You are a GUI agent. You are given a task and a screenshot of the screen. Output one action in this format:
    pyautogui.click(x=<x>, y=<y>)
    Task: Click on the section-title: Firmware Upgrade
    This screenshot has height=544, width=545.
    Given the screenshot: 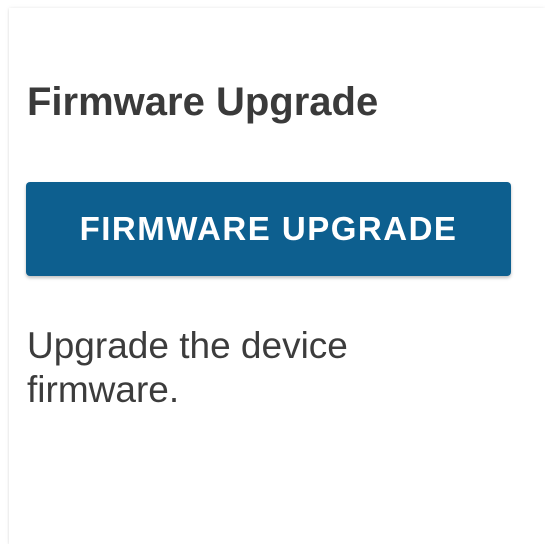 What is the action you would take?
    pyautogui.click(x=203, y=102)
    